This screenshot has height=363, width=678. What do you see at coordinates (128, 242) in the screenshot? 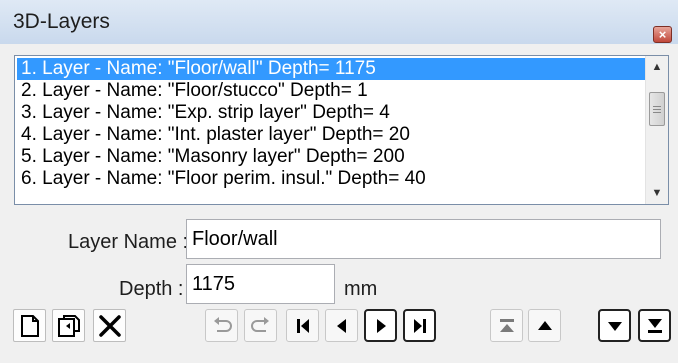
I see `layer-name-label: Layer Name :` at bounding box center [128, 242].